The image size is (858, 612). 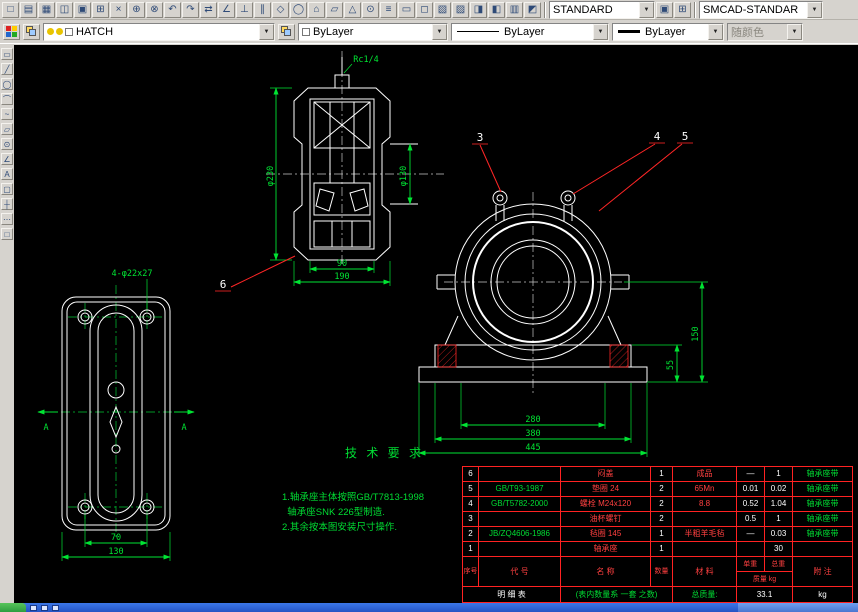 What do you see at coordinates (46, 9) in the screenshot?
I see `toolbar-icon-button: ▦` at bounding box center [46, 9].